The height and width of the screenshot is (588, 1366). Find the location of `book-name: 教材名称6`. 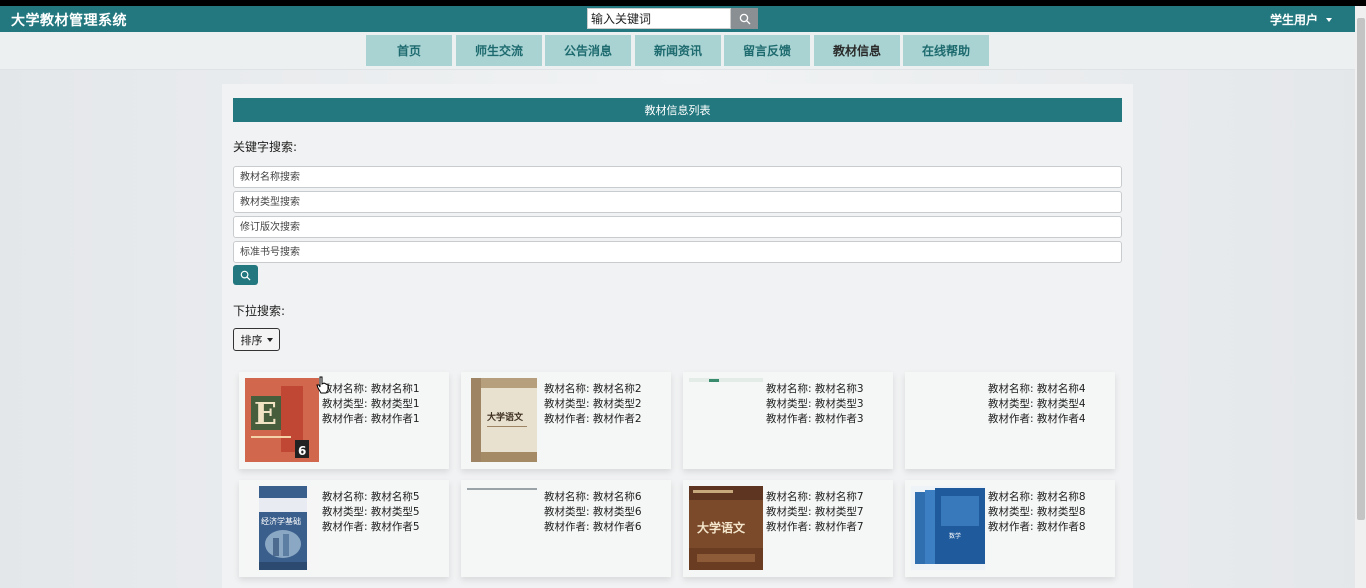

book-name: 教材名称6 is located at coordinates (617, 497).